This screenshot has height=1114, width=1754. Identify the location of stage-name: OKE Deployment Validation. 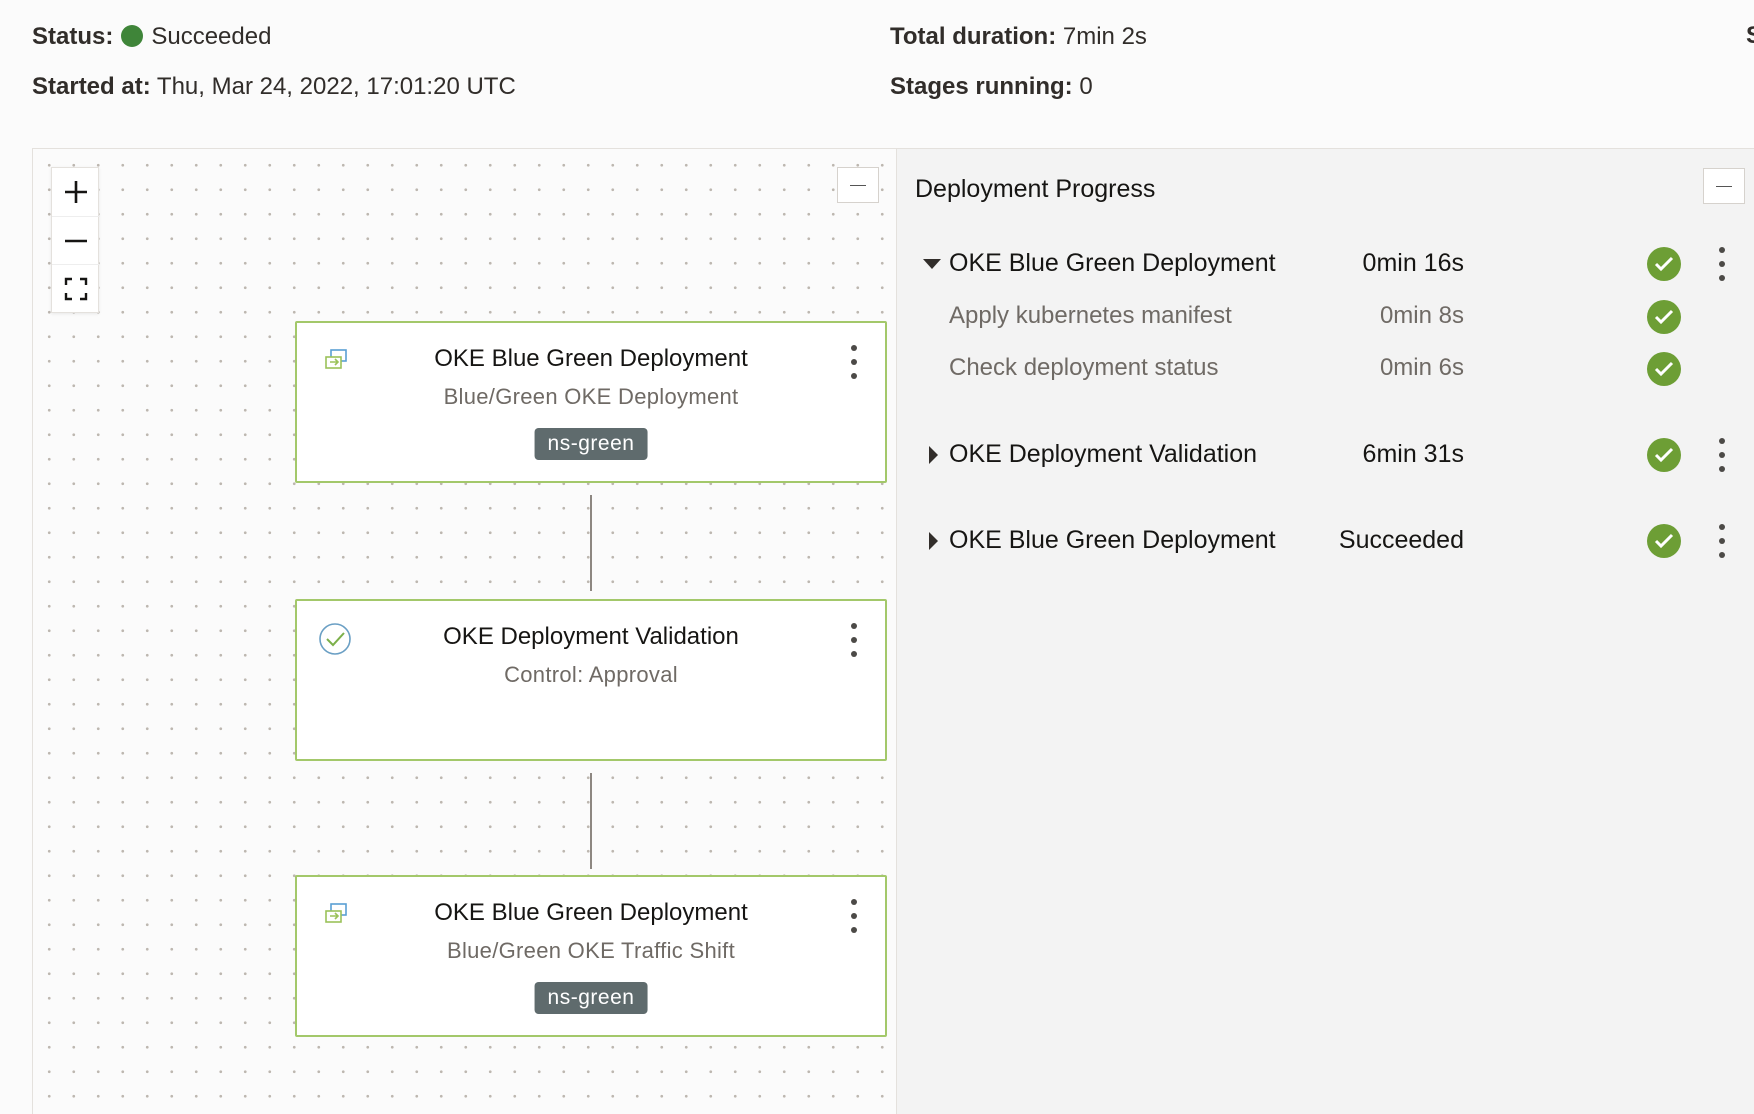
(1103, 454).